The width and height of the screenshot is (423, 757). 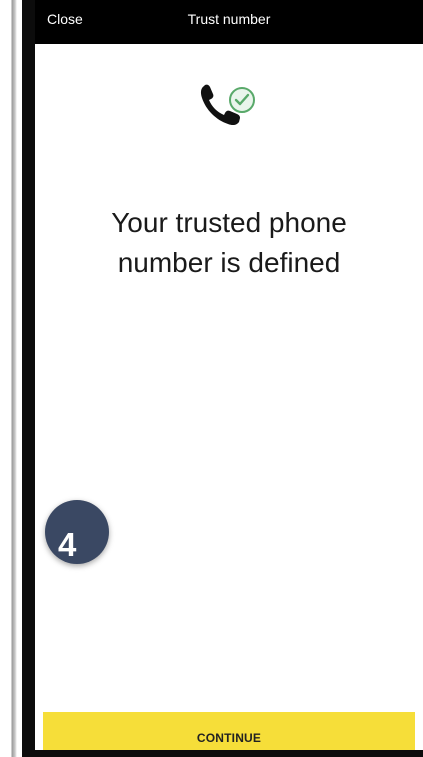 I want to click on left-edge-divider, so click(x=11, y=378).